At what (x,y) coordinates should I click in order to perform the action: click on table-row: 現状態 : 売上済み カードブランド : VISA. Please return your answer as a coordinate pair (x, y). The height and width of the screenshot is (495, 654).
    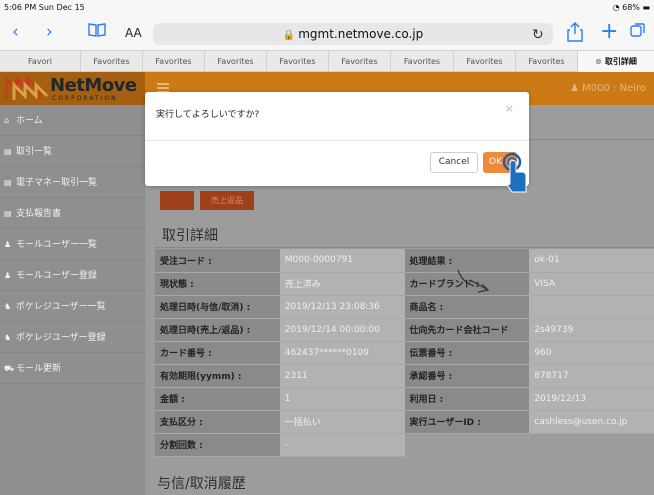
    Looking at the image, I should click on (404, 284).